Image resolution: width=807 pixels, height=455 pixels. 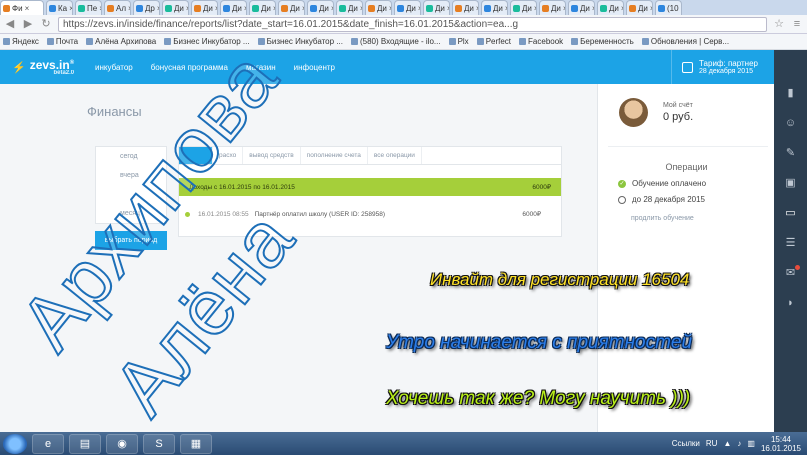 I want to click on bookmark-item: Почта, so click(x=62, y=41).